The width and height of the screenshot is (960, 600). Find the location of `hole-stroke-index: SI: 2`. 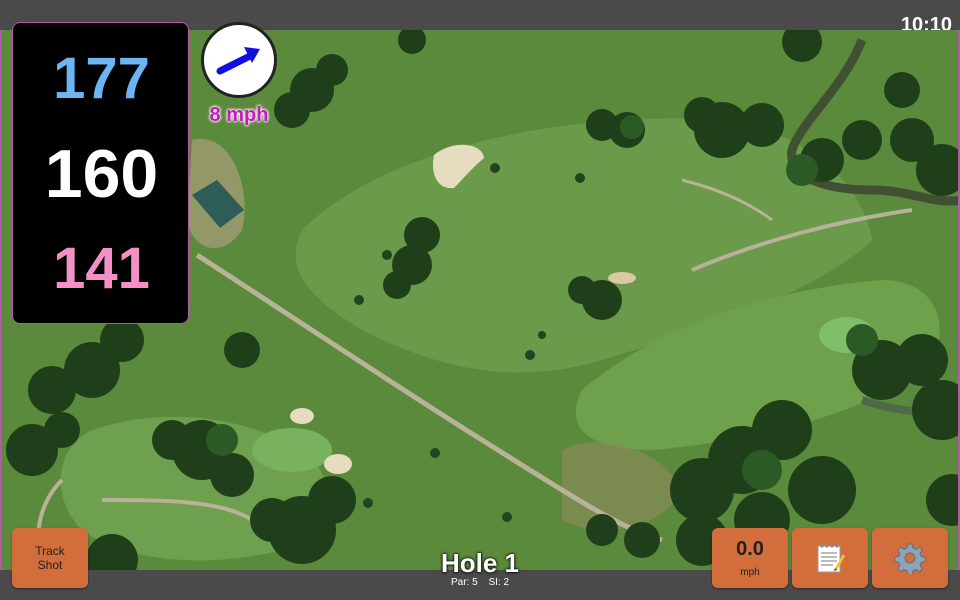

hole-stroke-index: SI: 2 is located at coordinates (499, 582).